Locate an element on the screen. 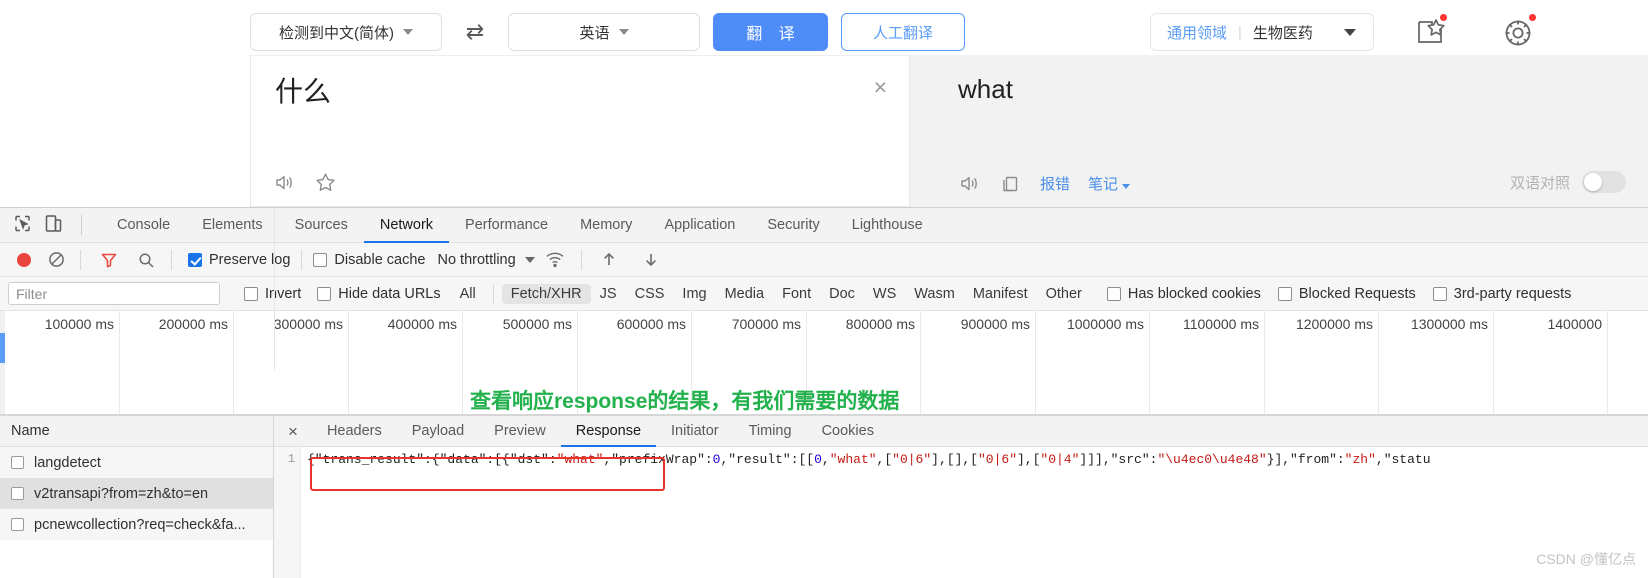 The height and width of the screenshot is (578, 1648). devtools-tab-performance: Performance is located at coordinates (506, 225).